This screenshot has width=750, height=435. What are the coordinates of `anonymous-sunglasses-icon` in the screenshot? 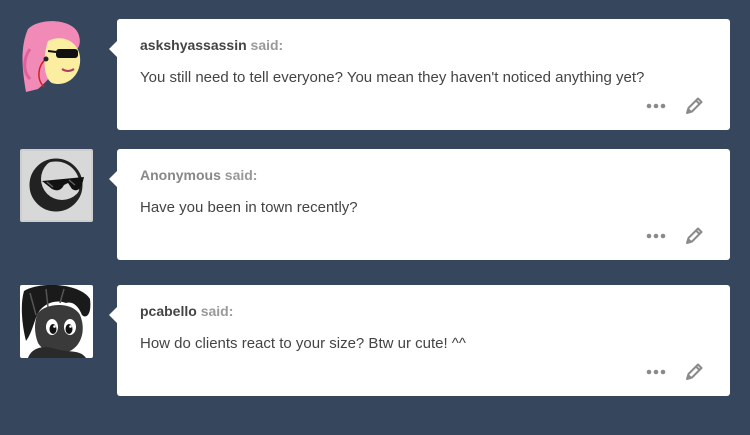 It's located at (56, 185).